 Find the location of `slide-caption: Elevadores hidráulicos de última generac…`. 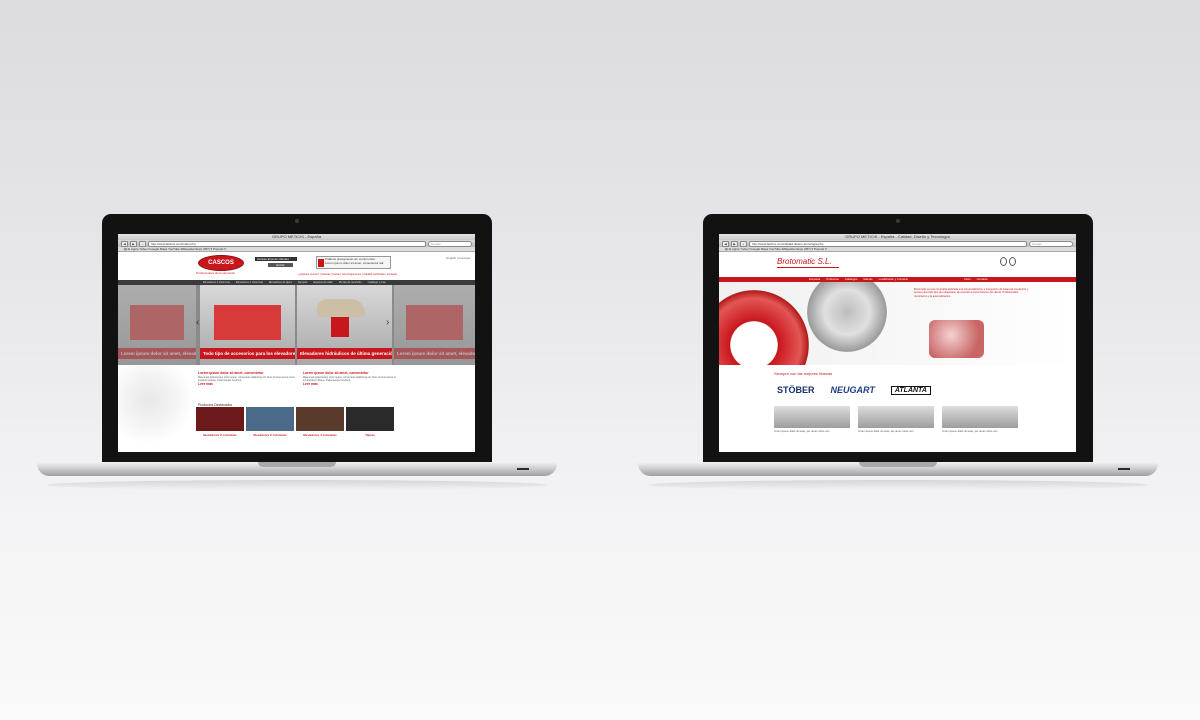

slide-caption: Elevadores hidráulicos de última generac… is located at coordinates (344, 353).